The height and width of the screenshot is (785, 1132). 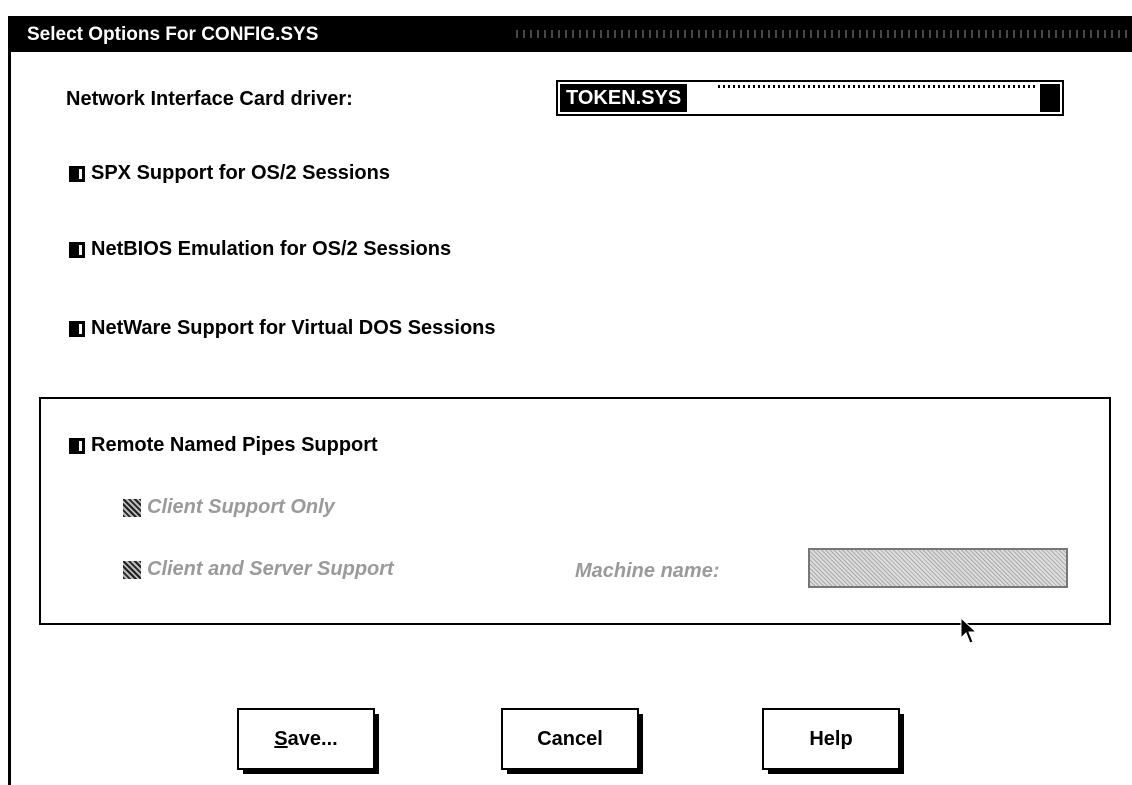 I want to click on cancel-label: Cancel, so click(x=570, y=738).